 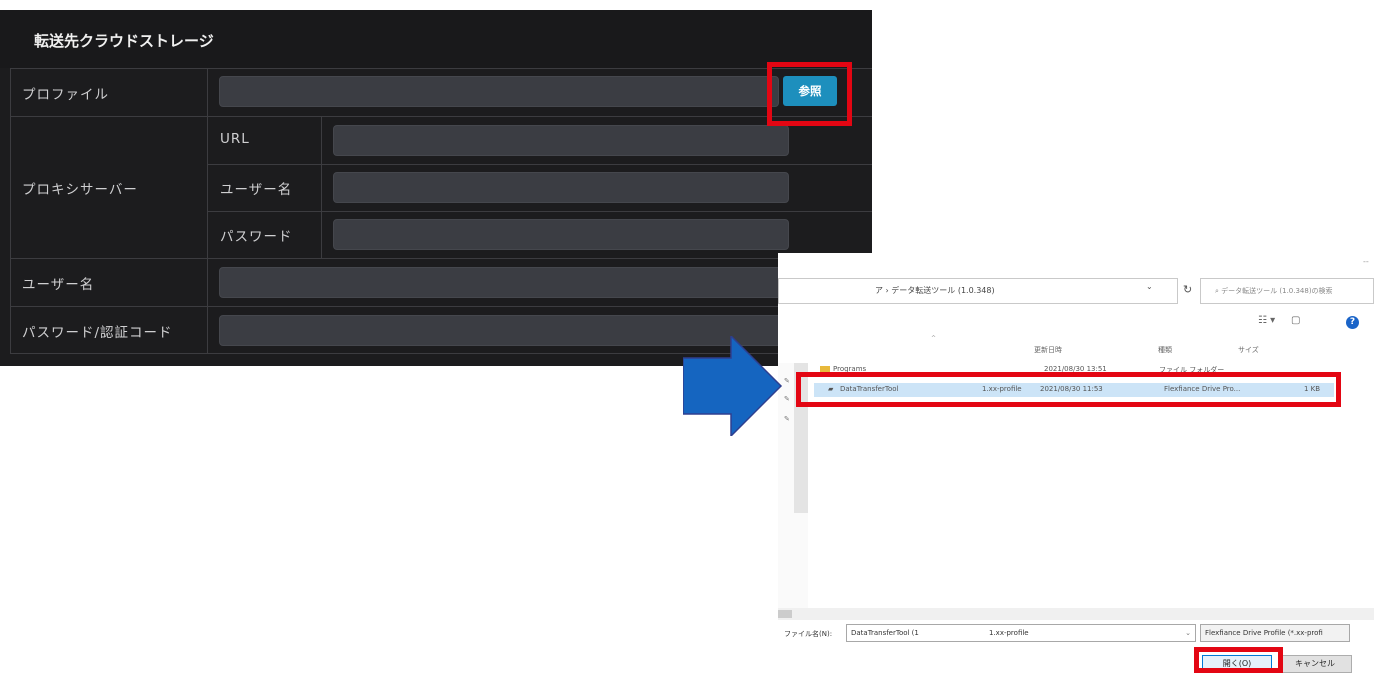 What do you see at coordinates (235, 139) in the screenshot?
I see `proxy-url-label: URL` at bounding box center [235, 139].